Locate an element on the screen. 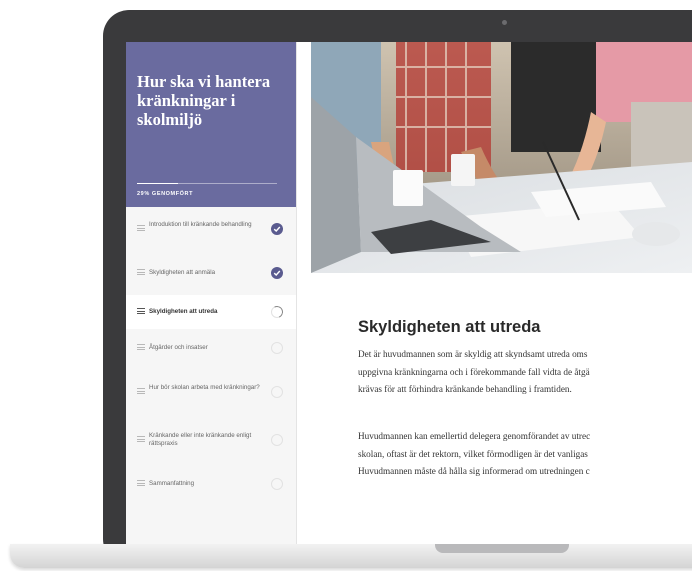 The height and width of the screenshot is (571, 692). lesson-label: Skyldigheten att utreda is located at coordinates (183, 311).